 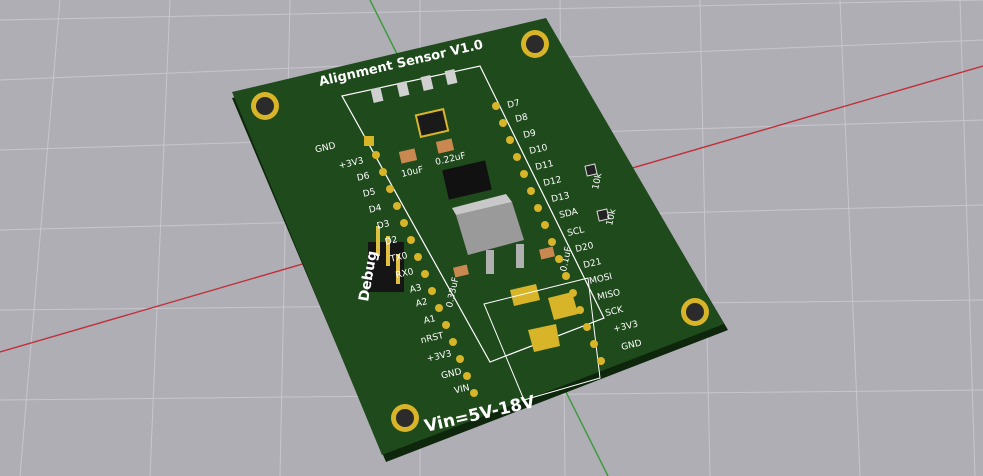 I want to click on mounting-hole-bottom-right, so click(x=695, y=312).